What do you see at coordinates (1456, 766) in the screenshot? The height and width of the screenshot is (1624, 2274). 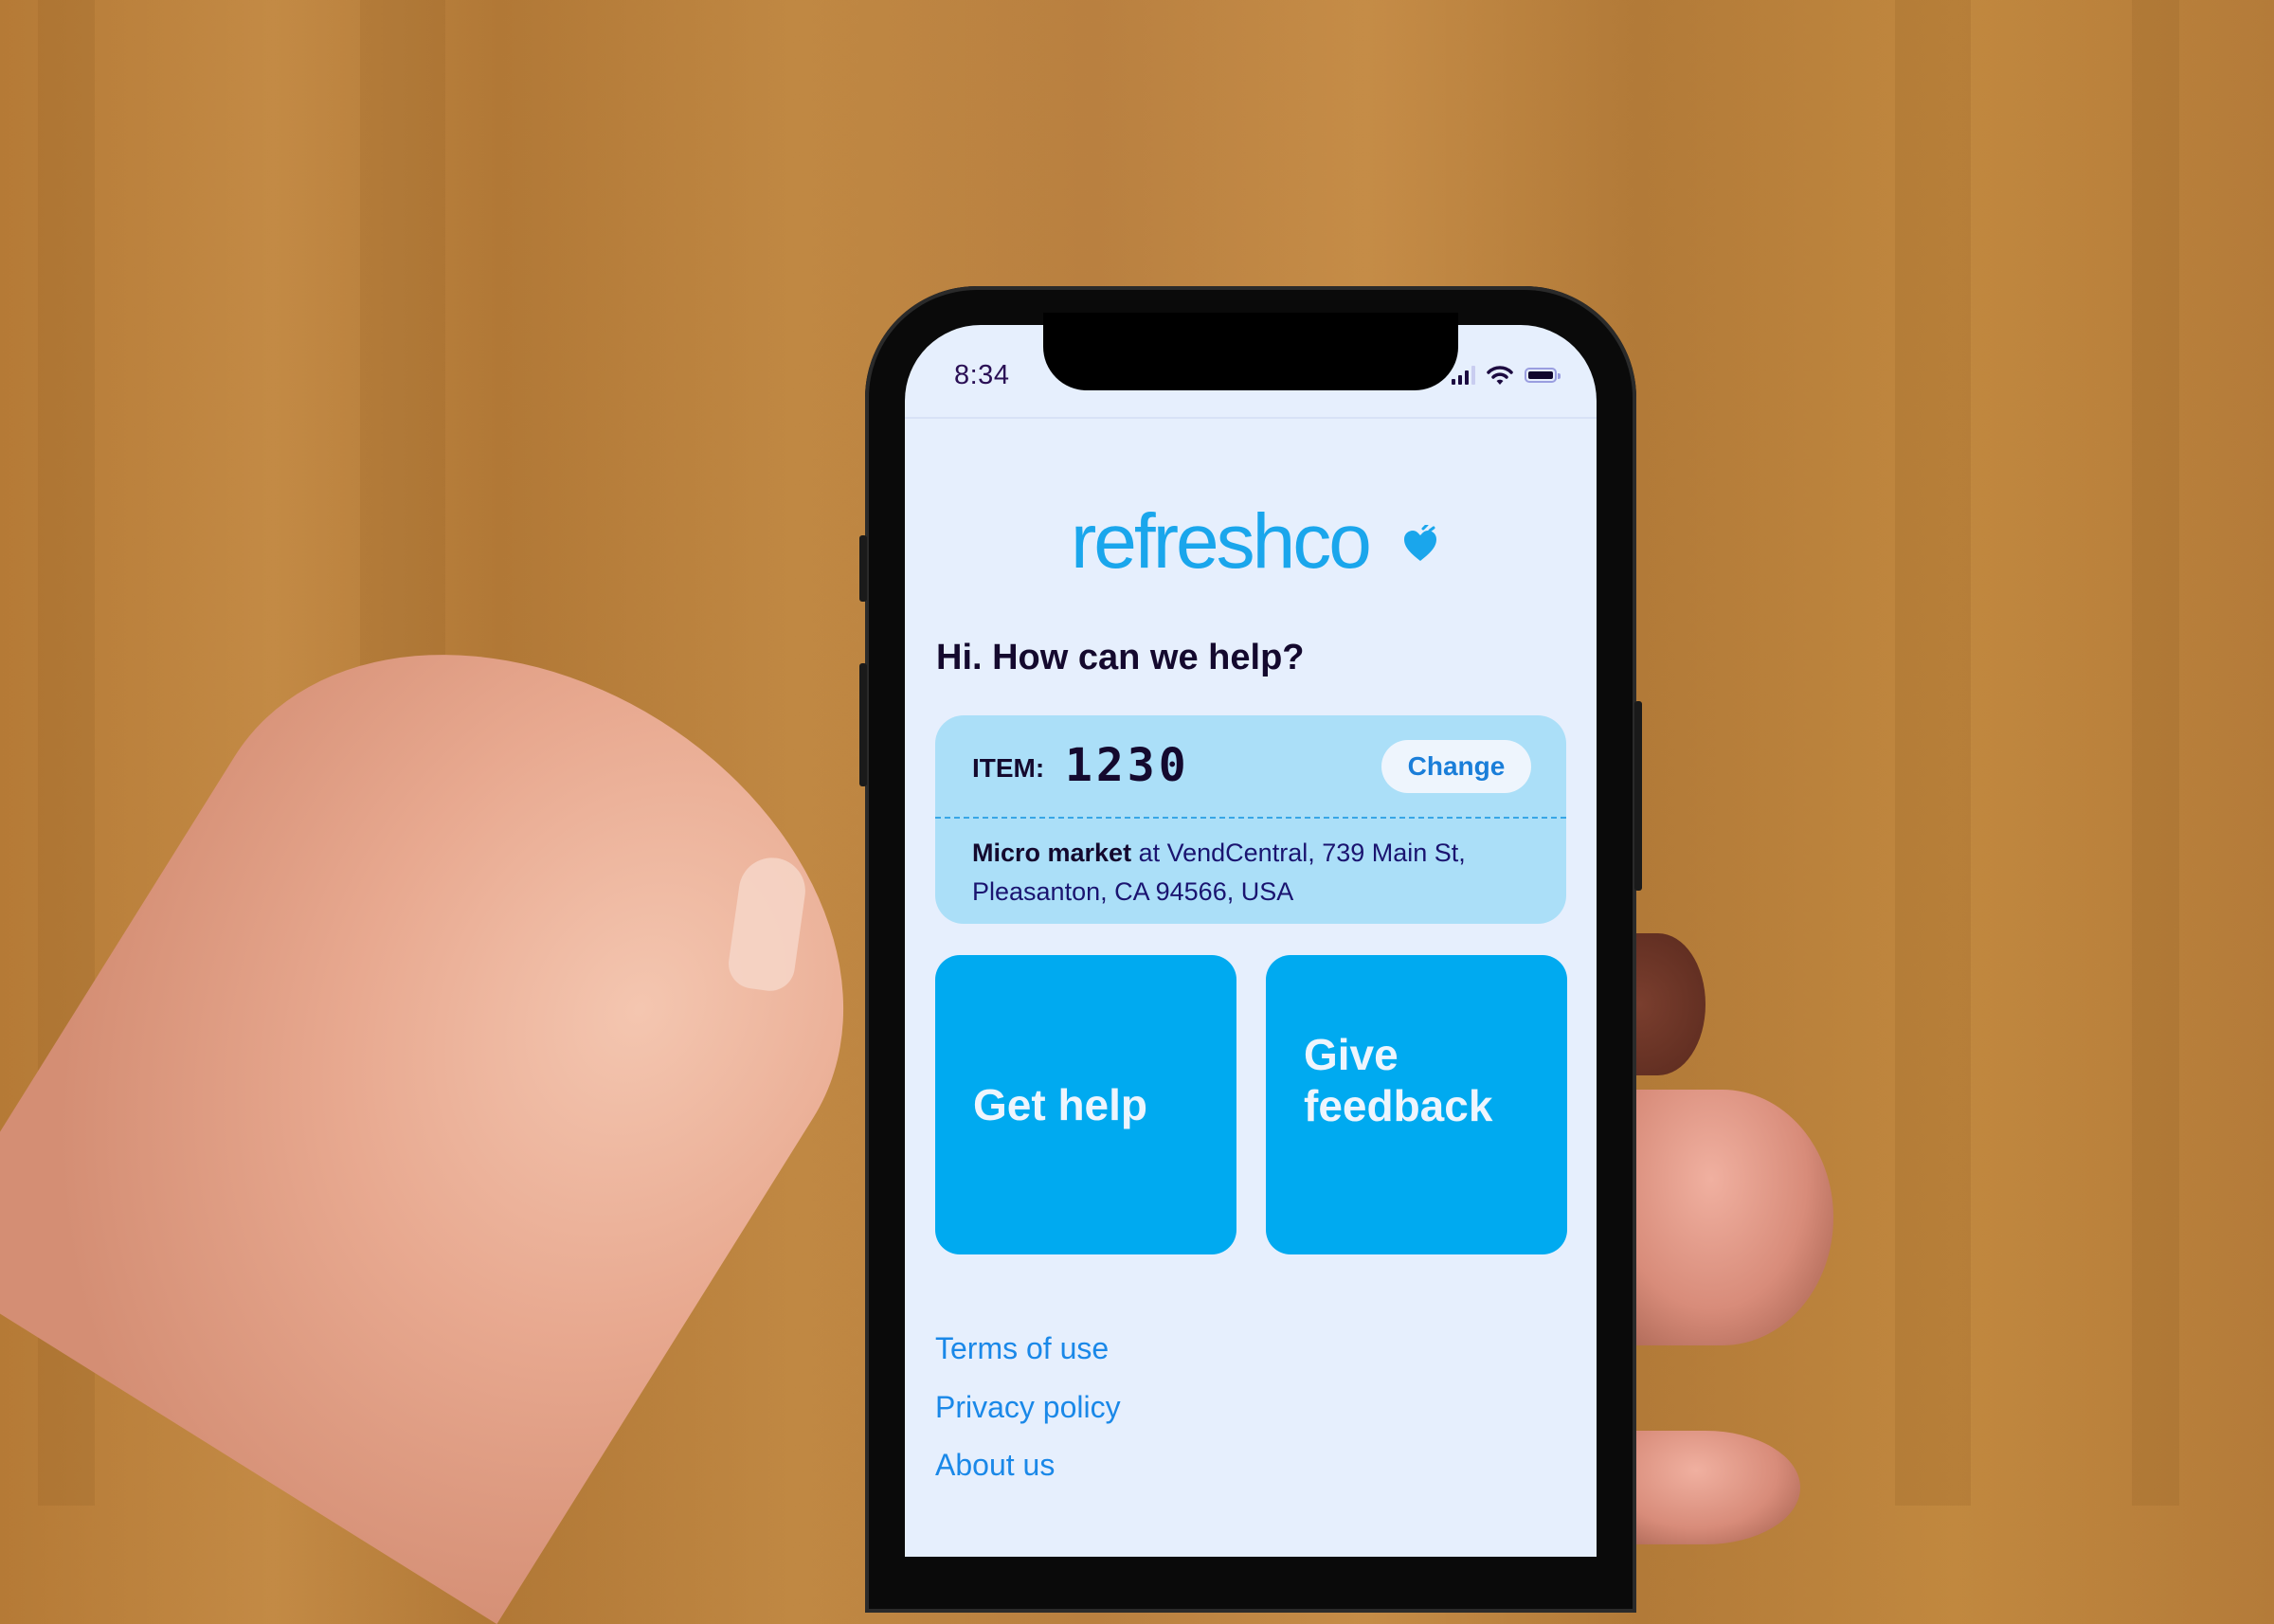 I see `change-item-button: Change` at bounding box center [1456, 766].